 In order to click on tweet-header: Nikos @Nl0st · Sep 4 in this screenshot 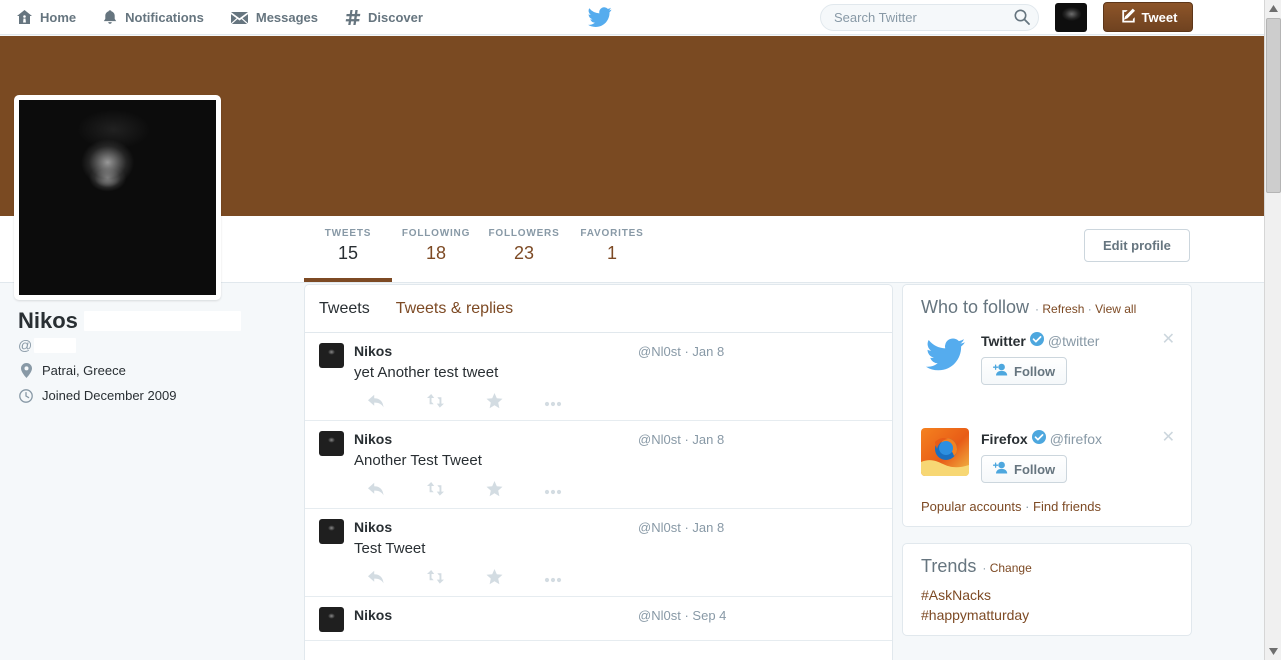, I will do `click(616, 616)`.